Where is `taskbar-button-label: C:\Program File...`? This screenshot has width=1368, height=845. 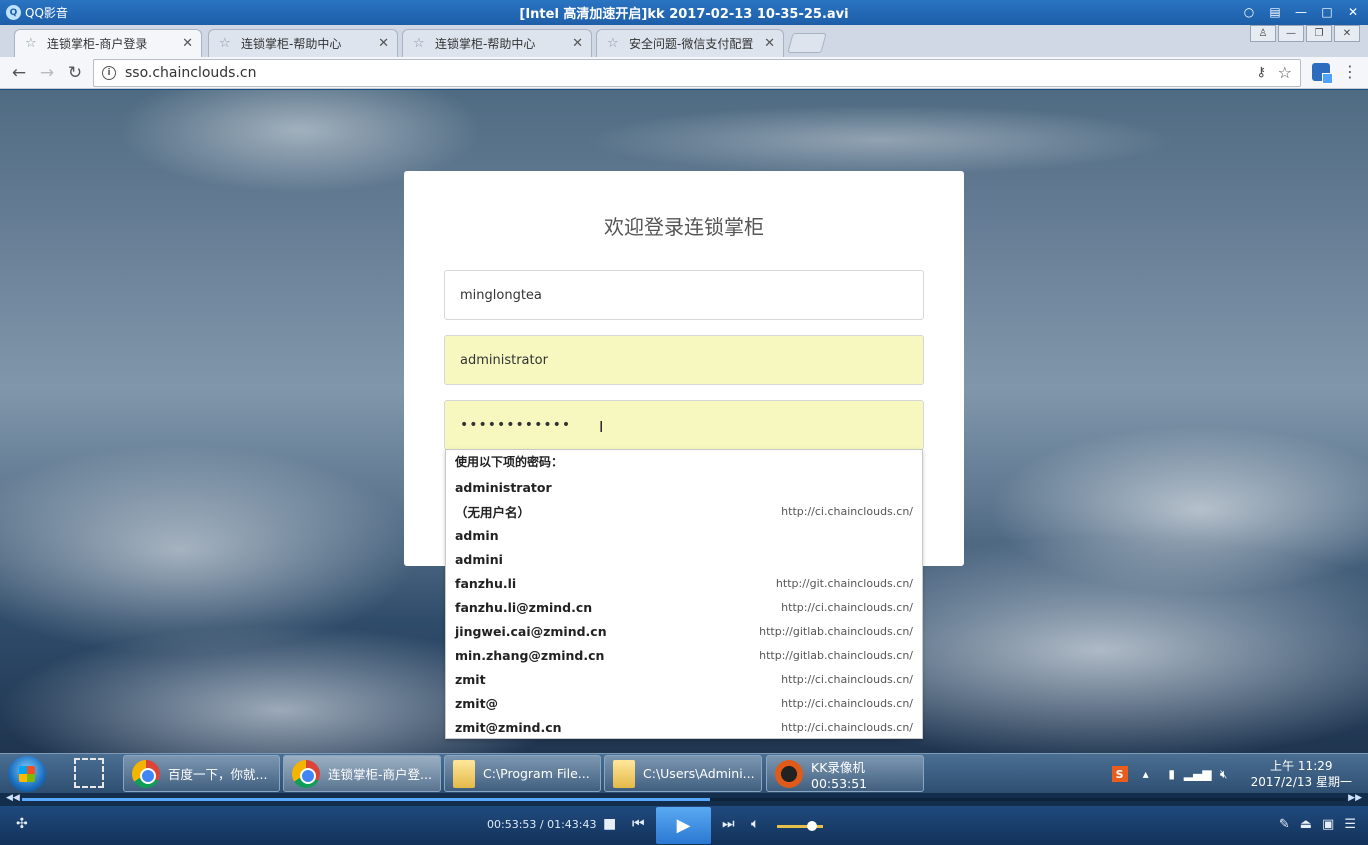 taskbar-button-label: C:\Program File... is located at coordinates (536, 773).